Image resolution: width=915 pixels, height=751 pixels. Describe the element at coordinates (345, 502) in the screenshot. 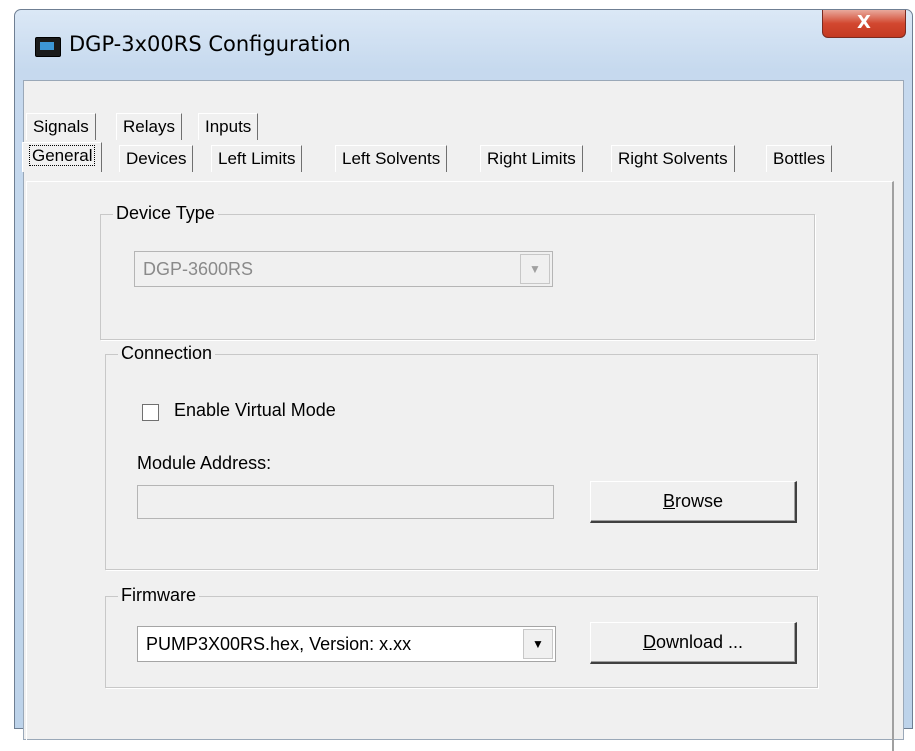

I see `module-address-field` at that location.